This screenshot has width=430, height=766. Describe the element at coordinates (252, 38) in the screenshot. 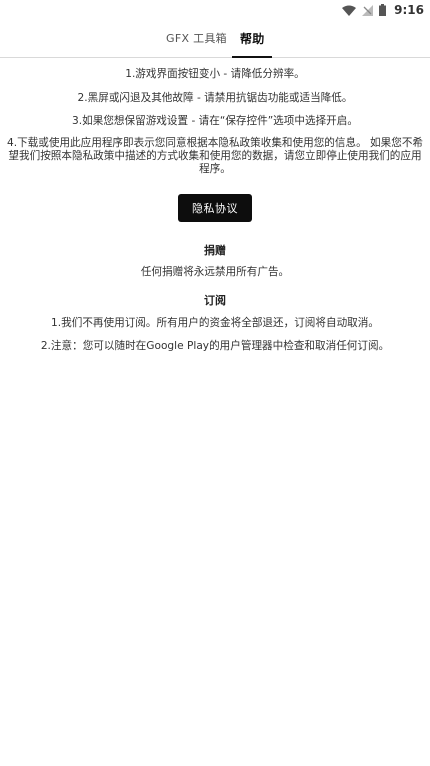

I see `tab-help: 帮助` at that location.